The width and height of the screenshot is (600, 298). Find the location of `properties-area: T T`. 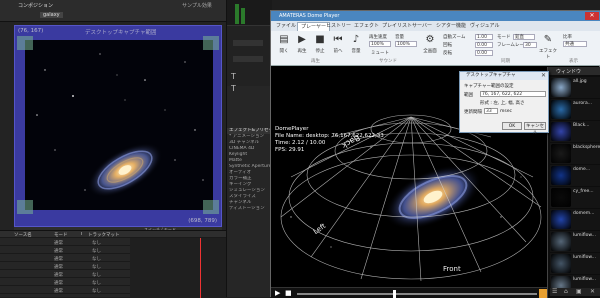

properties-area: T T is located at coordinates (249, 59).